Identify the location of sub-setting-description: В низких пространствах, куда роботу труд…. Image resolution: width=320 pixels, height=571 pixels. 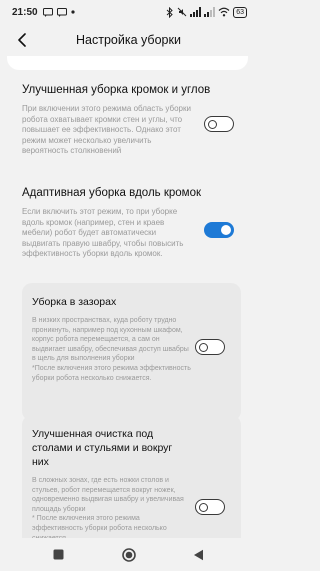
(111, 349).